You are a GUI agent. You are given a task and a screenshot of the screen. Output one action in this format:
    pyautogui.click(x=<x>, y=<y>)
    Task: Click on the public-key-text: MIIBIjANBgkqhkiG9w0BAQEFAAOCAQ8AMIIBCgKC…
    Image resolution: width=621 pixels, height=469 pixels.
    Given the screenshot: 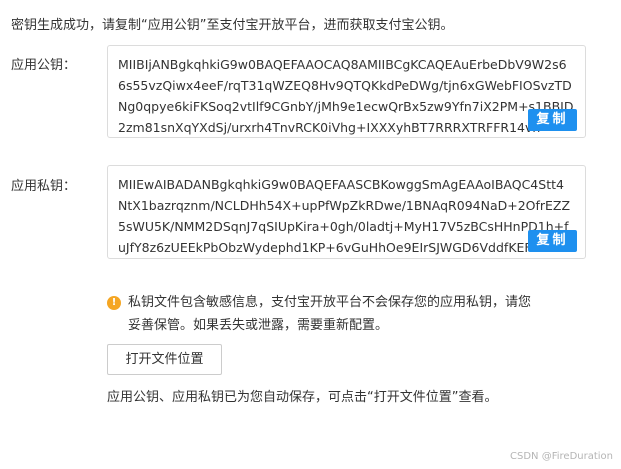 What is the action you would take?
    pyautogui.click(x=351, y=95)
    